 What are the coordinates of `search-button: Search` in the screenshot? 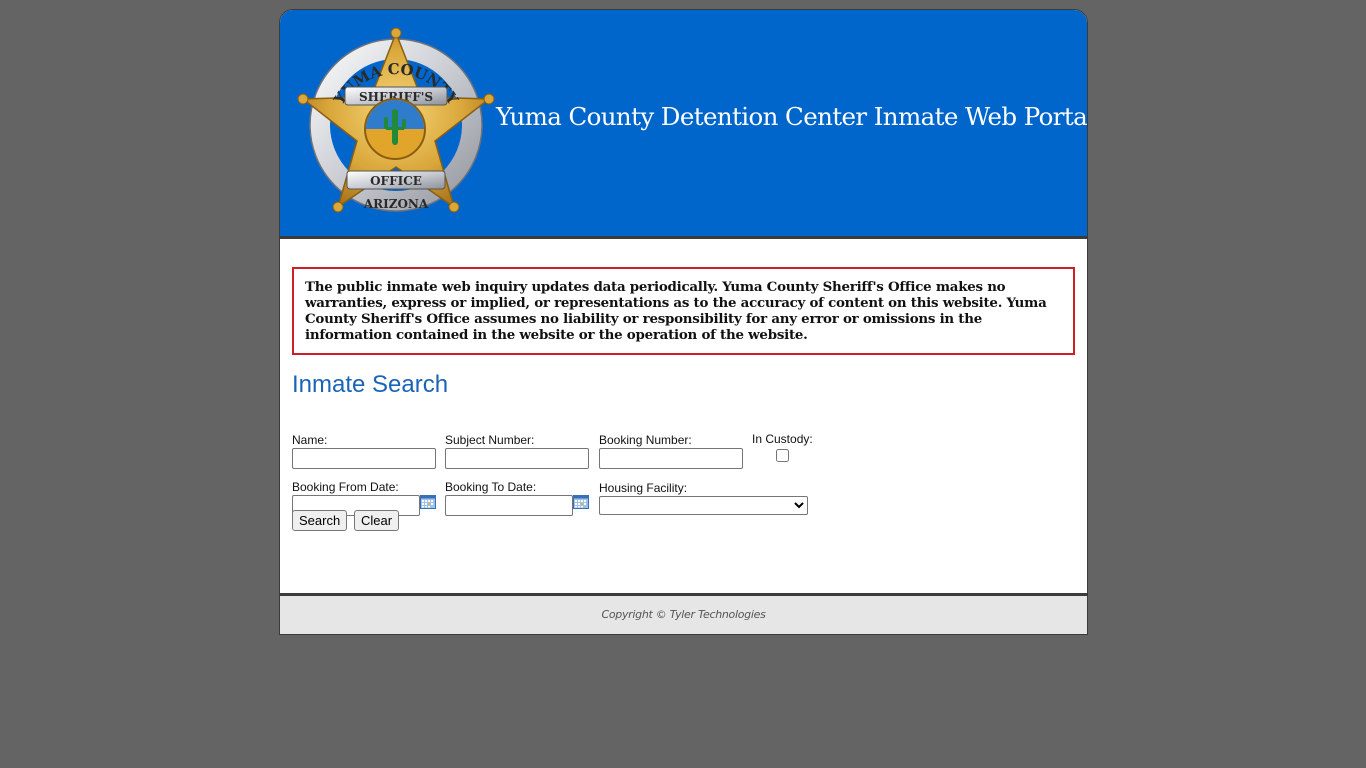 It's located at (320, 520).